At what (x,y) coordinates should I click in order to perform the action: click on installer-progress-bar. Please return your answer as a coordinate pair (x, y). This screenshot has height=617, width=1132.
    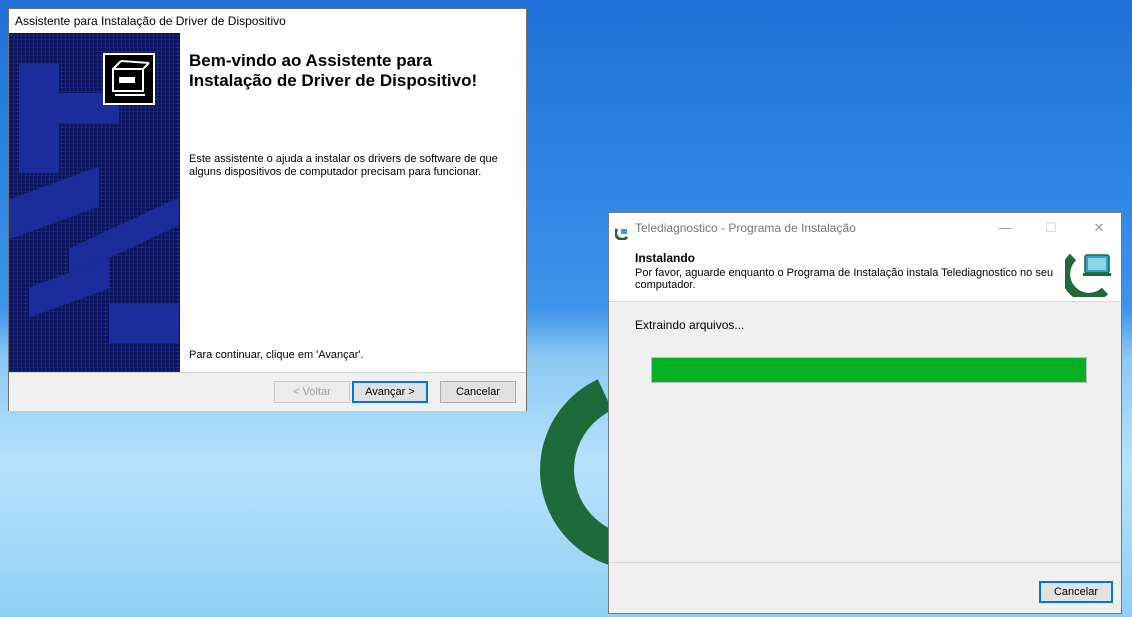
    Looking at the image, I should click on (869, 370).